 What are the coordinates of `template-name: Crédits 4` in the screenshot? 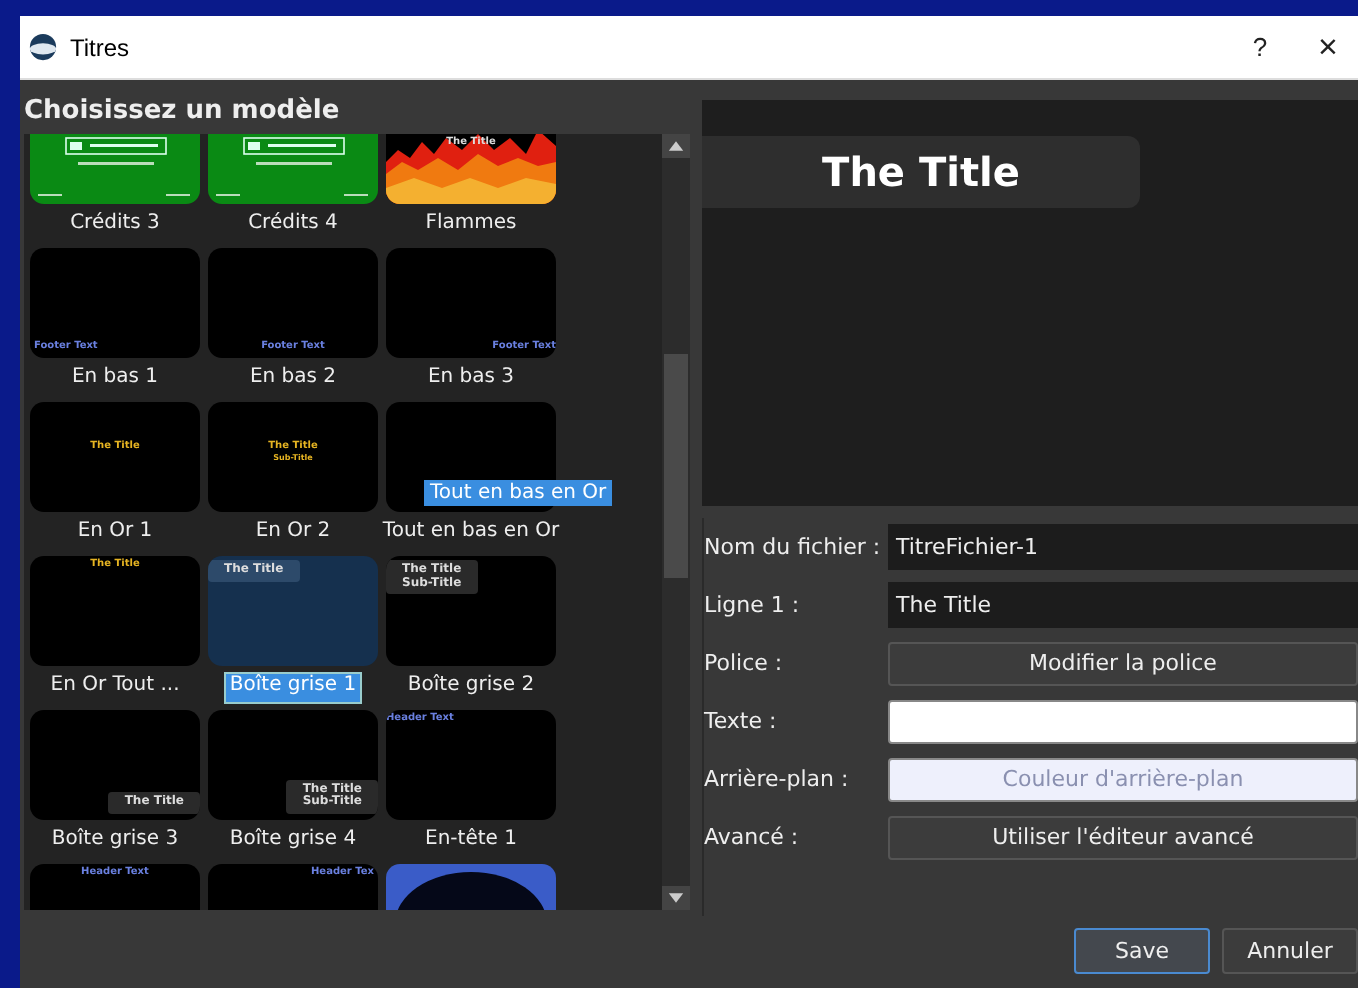 It's located at (293, 226).